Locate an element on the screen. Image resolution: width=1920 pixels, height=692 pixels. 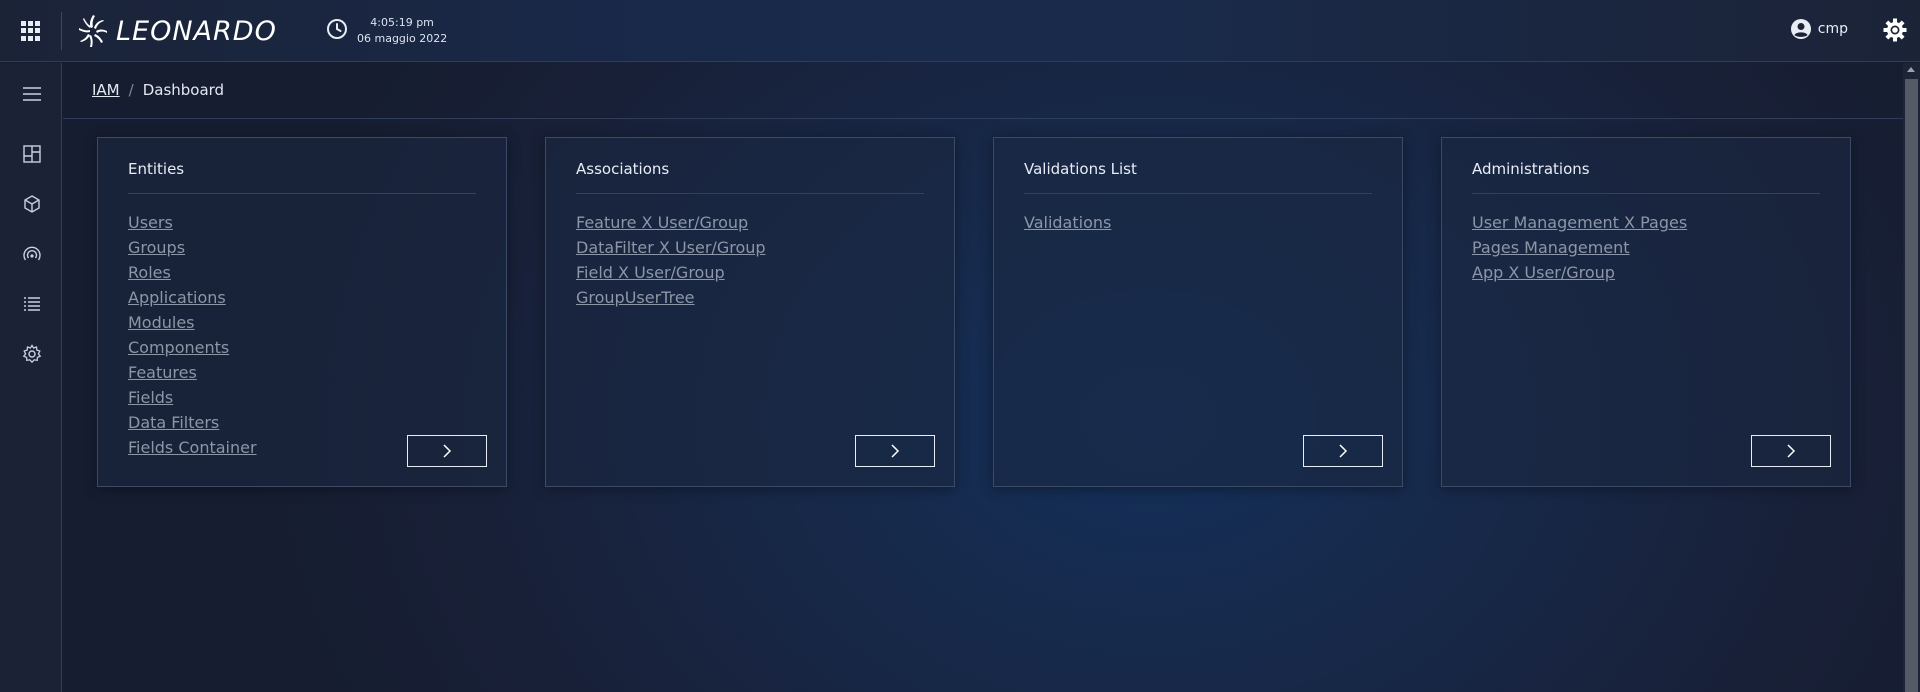
link-pages-management: Pages Management is located at coordinates (1579, 247).